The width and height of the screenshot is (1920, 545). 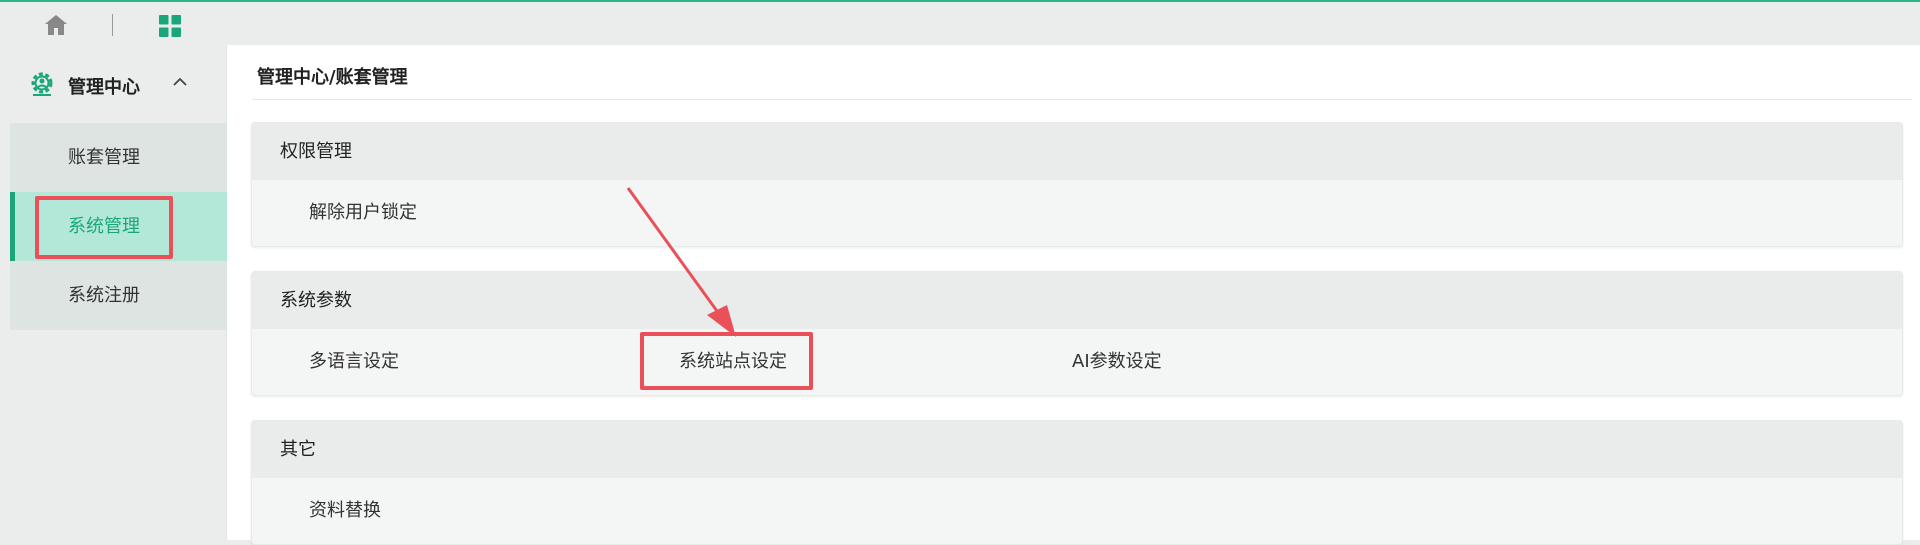 What do you see at coordinates (1077, 213) in the screenshot?
I see `panel-body: 解除用户锁定` at bounding box center [1077, 213].